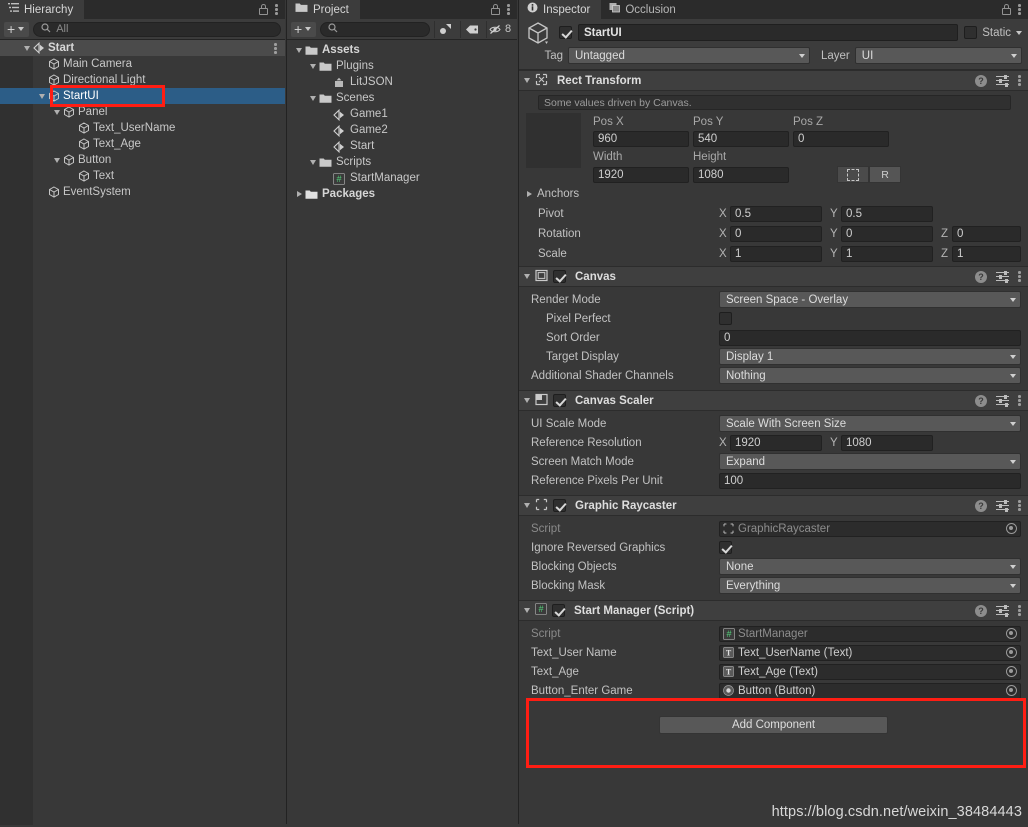 Image resolution: width=1028 pixels, height=827 pixels. Describe the element at coordinates (776, 234) in the screenshot. I see `rotation-x-input: 0` at that location.